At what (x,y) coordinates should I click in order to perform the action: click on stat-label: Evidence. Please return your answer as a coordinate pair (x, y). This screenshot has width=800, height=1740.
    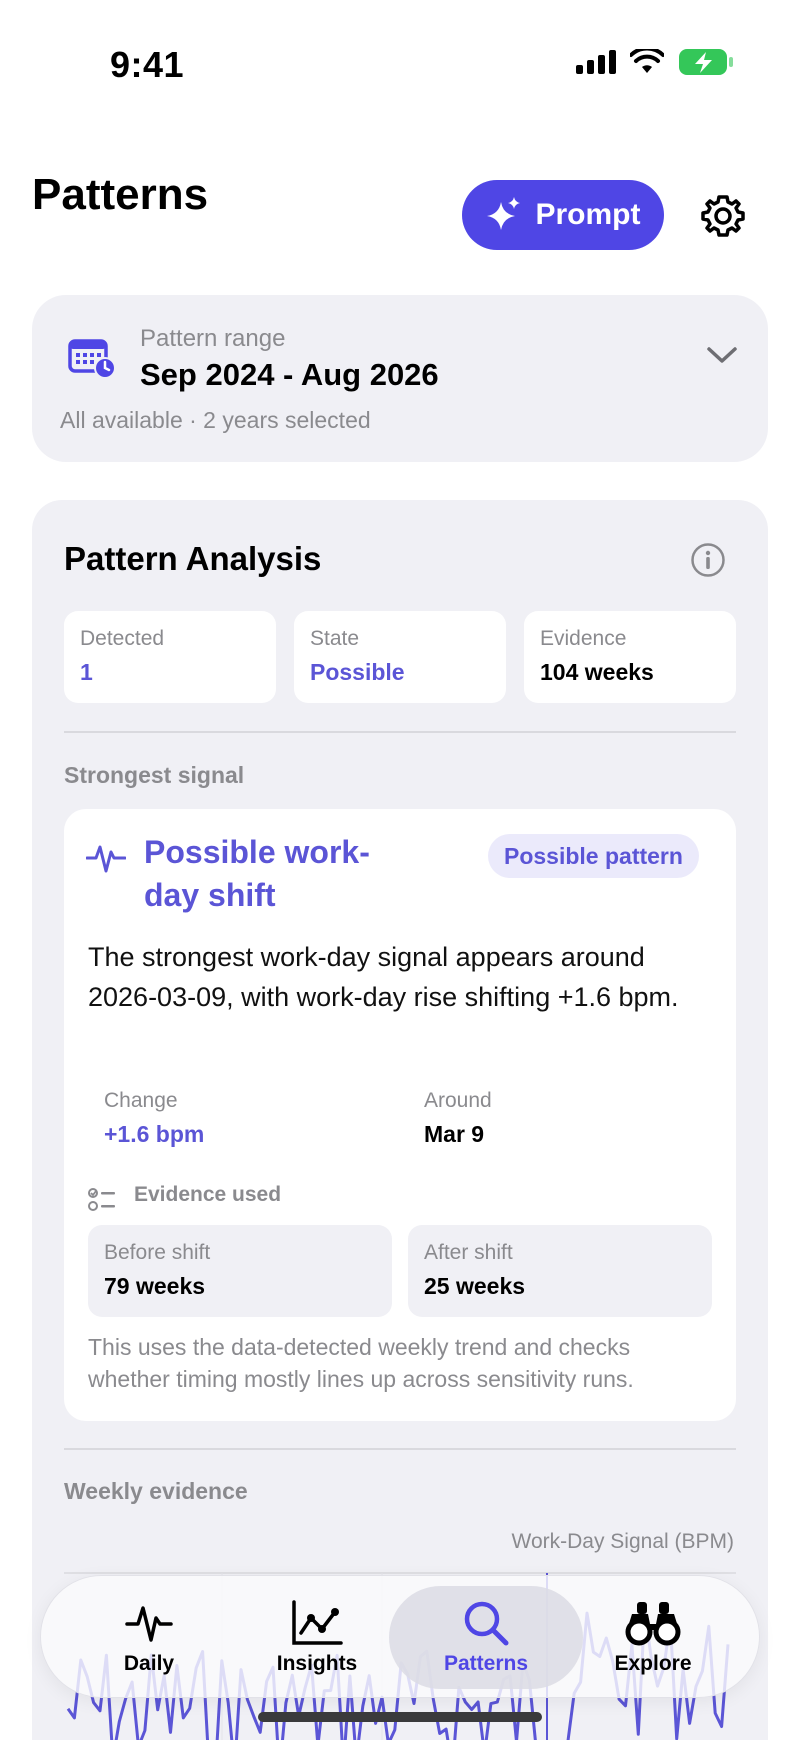
    Looking at the image, I should click on (583, 638).